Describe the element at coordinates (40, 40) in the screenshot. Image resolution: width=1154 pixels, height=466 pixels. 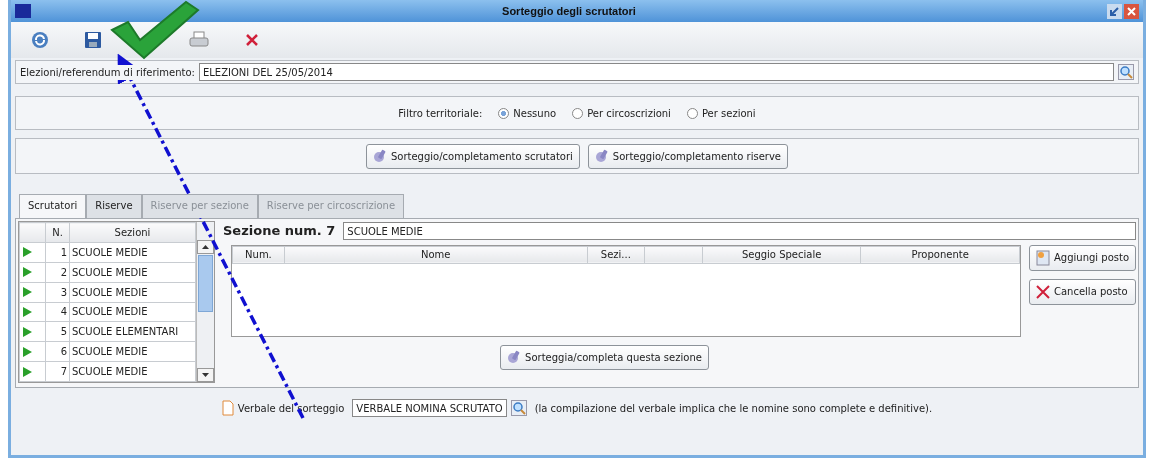
I see `refresh-icon` at that location.